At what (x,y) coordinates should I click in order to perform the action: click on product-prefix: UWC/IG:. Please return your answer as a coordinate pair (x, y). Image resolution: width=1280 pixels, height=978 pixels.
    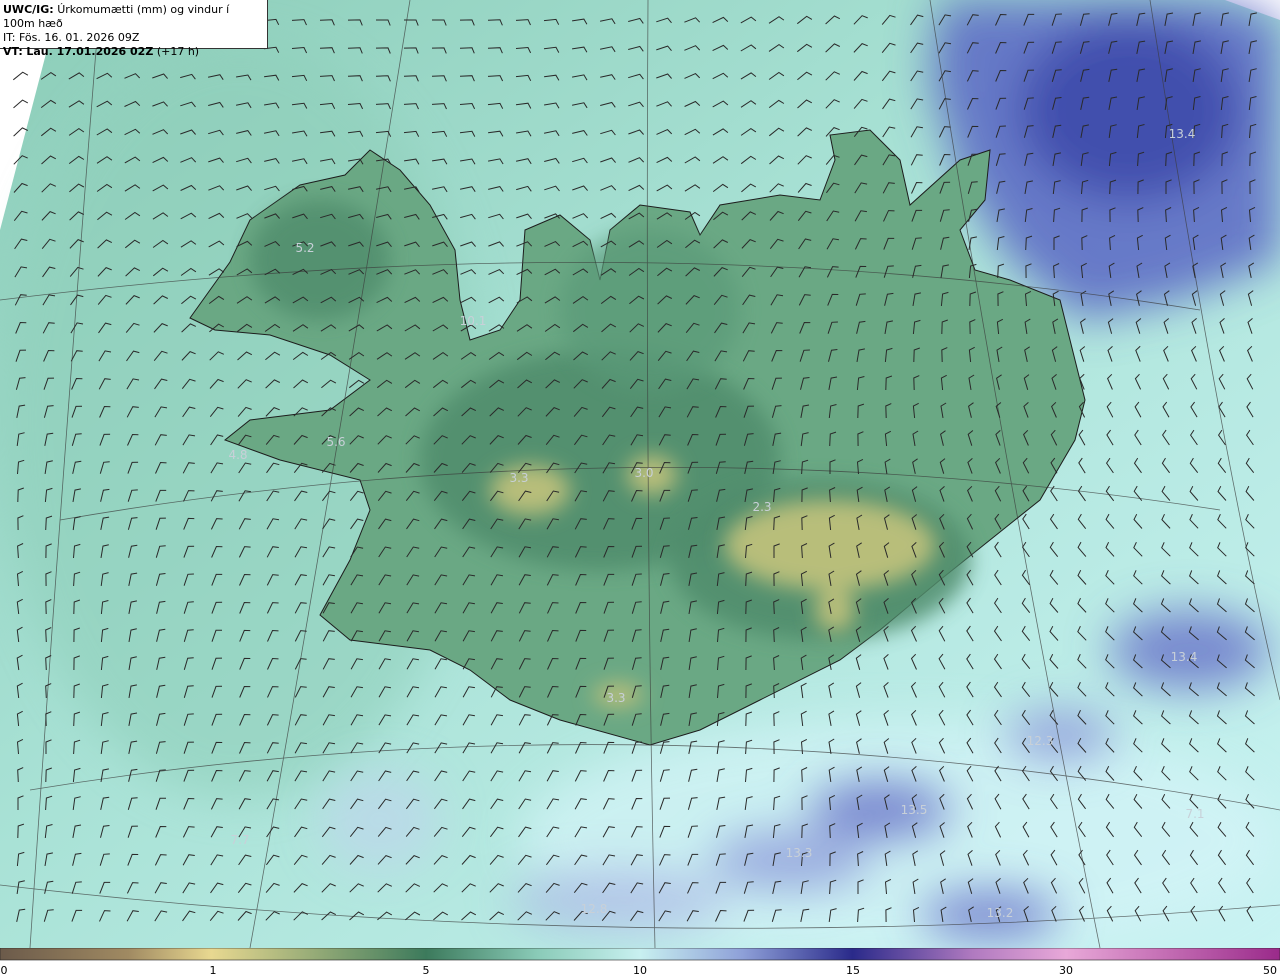
    Looking at the image, I should click on (28, 9).